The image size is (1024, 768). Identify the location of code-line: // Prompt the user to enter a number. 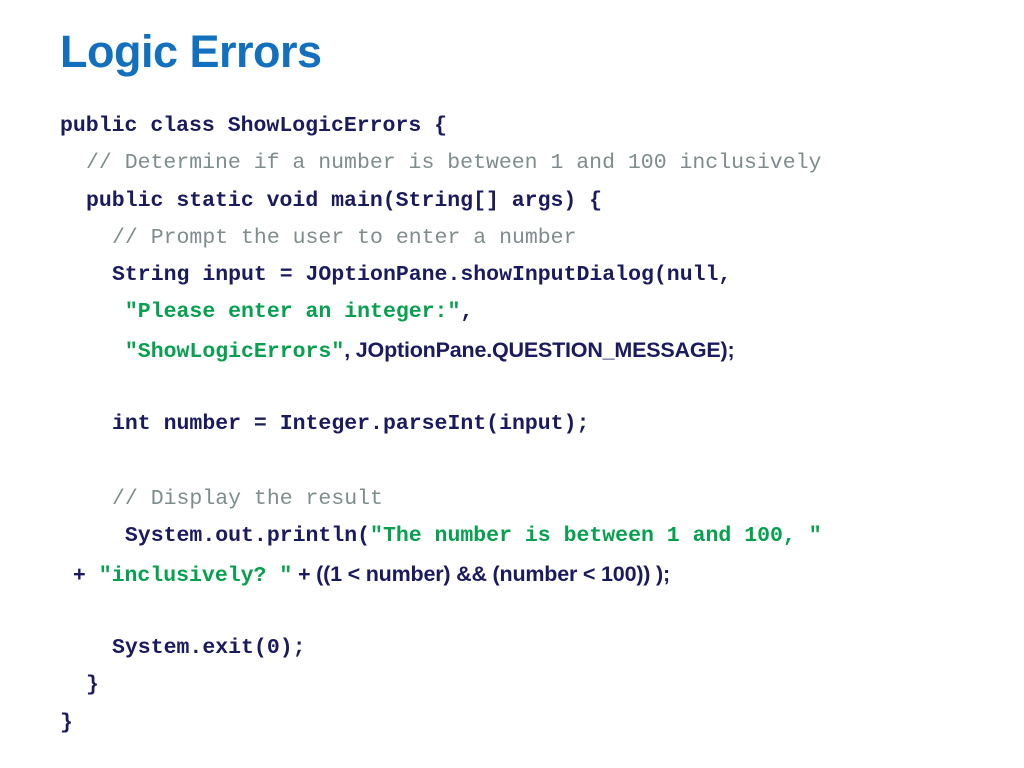
(512, 238).